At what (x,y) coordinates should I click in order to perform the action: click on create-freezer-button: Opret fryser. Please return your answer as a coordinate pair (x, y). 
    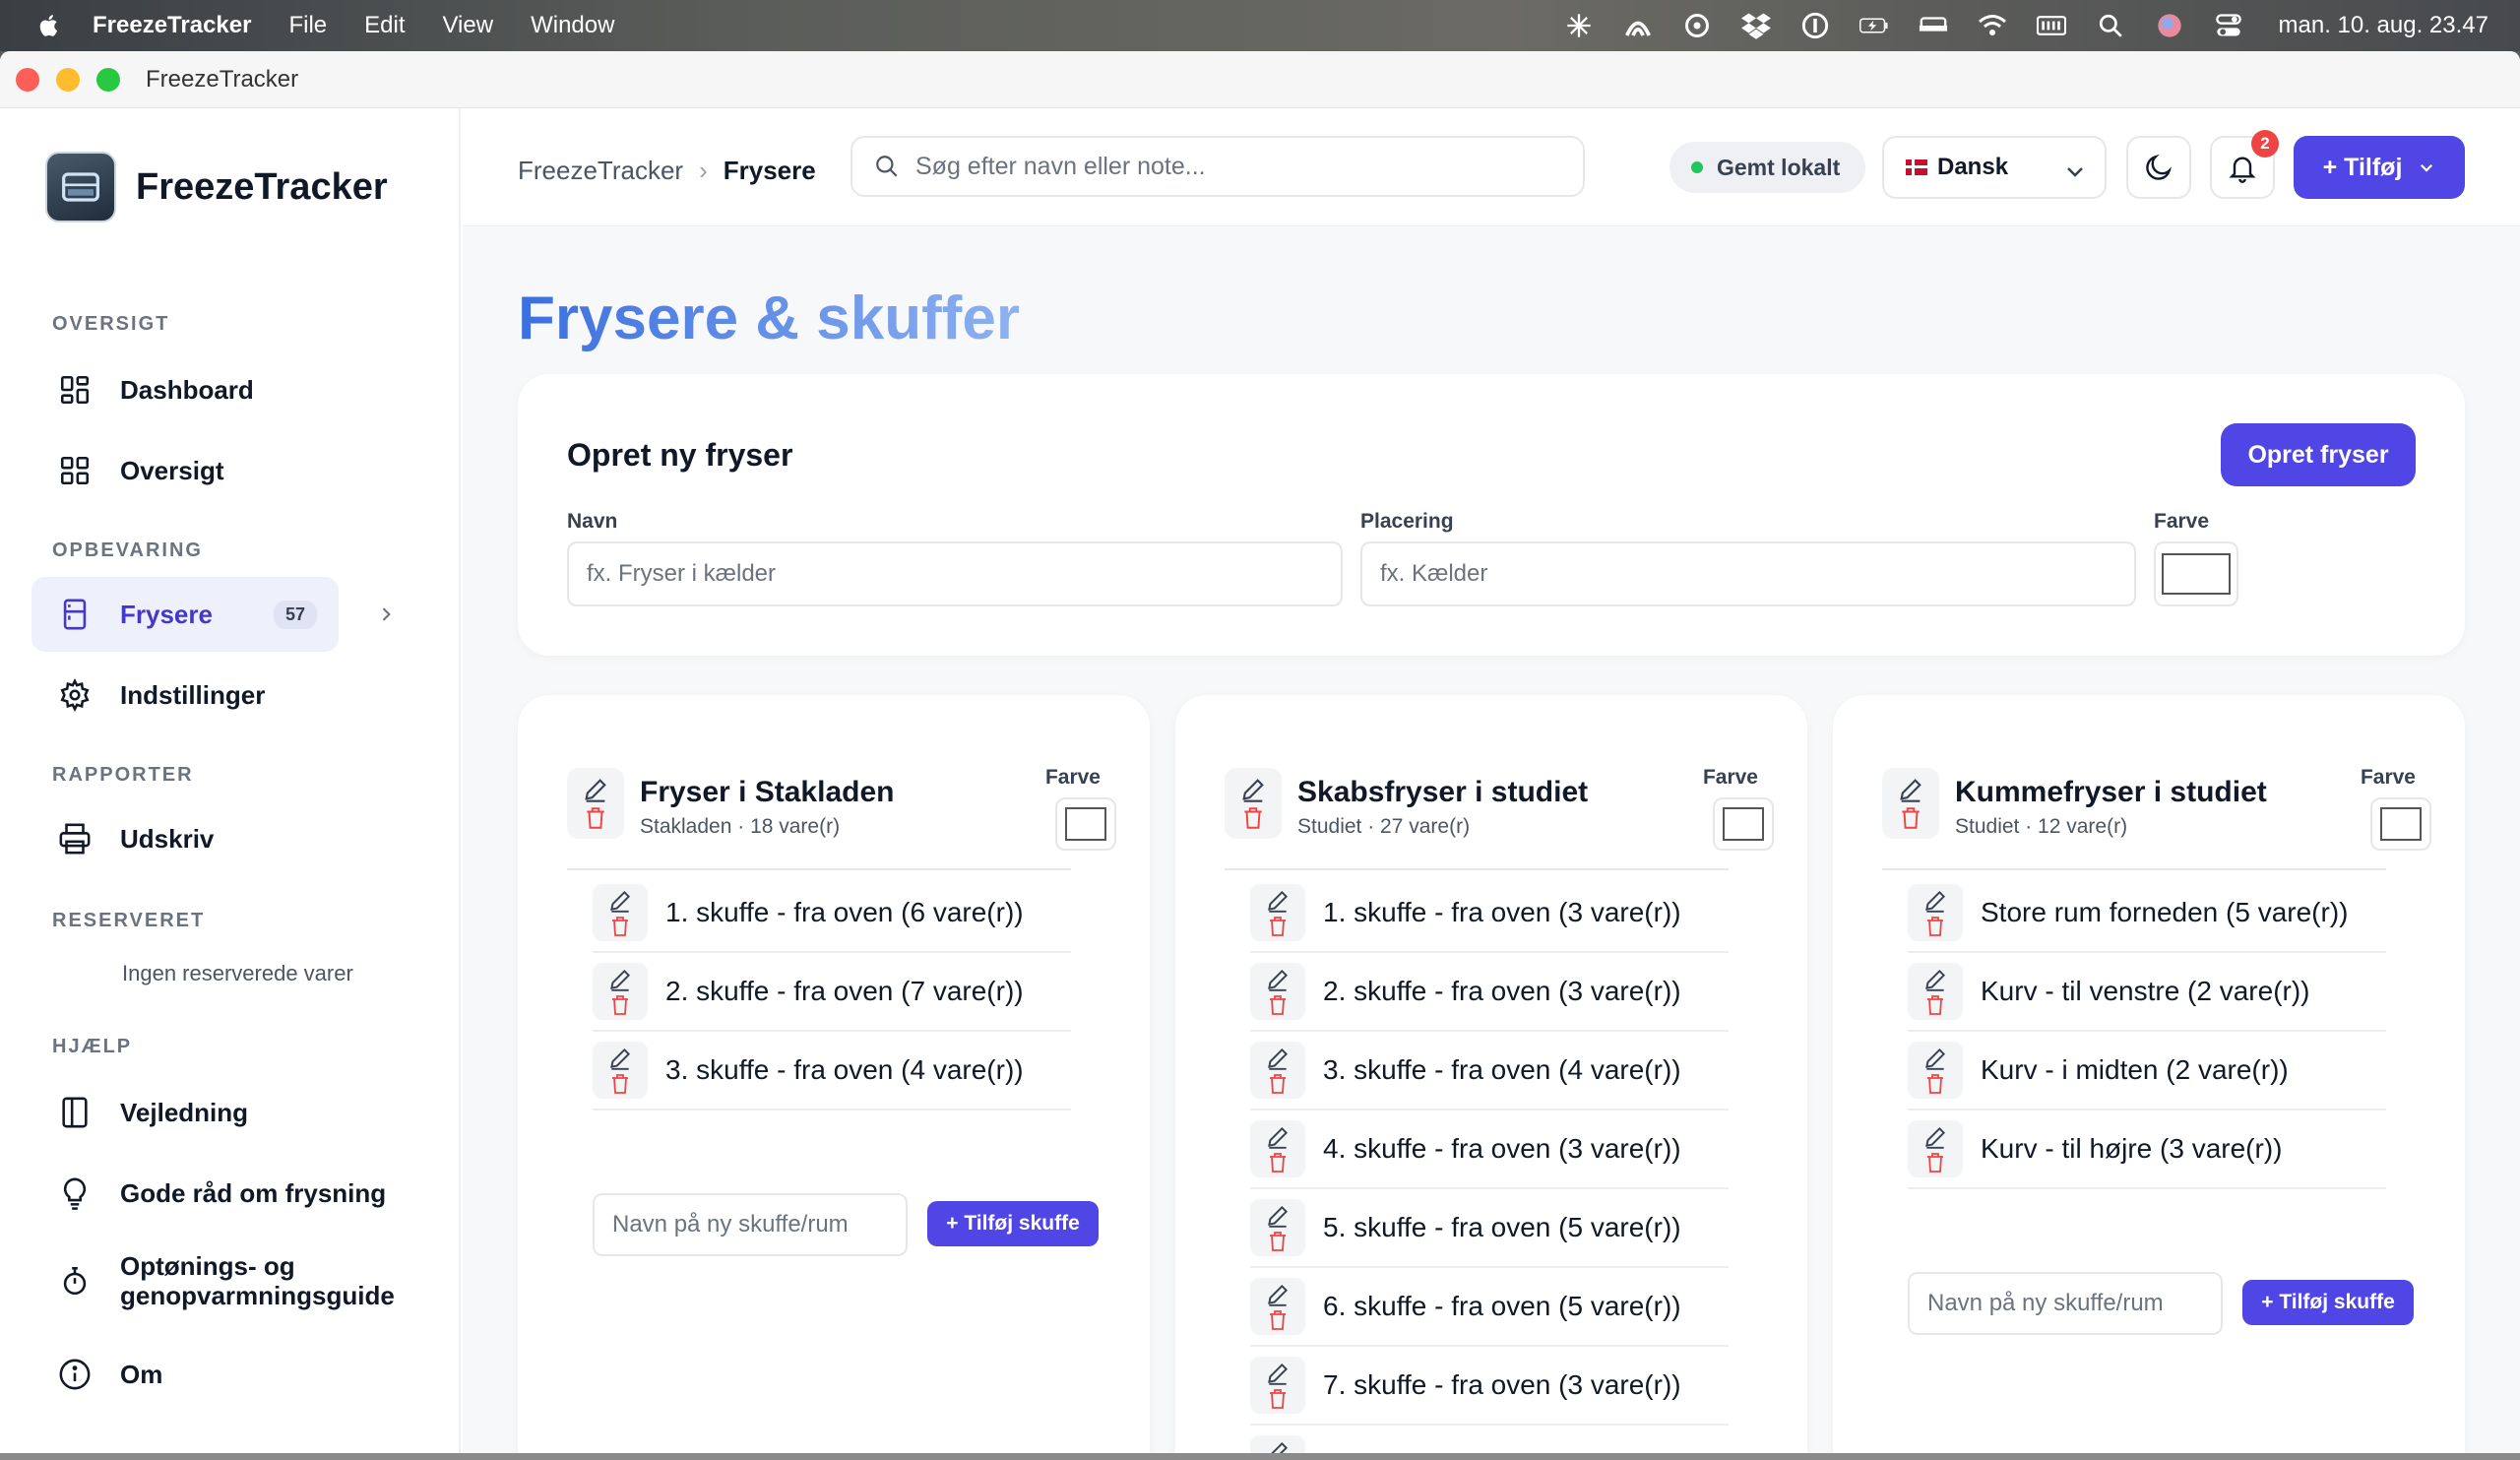
    Looking at the image, I should click on (2318, 454).